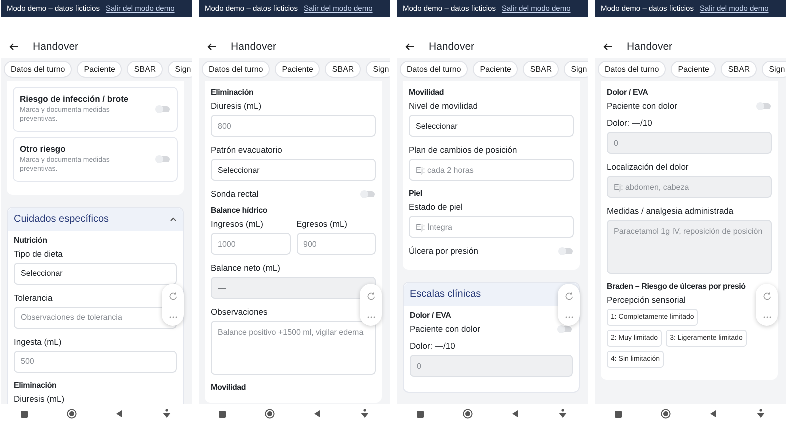 Image resolution: width=806 pixels, height=424 pixels. What do you see at coordinates (38, 253) in the screenshot?
I see `field-label: Tipo de dieta` at bounding box center [38, 253].